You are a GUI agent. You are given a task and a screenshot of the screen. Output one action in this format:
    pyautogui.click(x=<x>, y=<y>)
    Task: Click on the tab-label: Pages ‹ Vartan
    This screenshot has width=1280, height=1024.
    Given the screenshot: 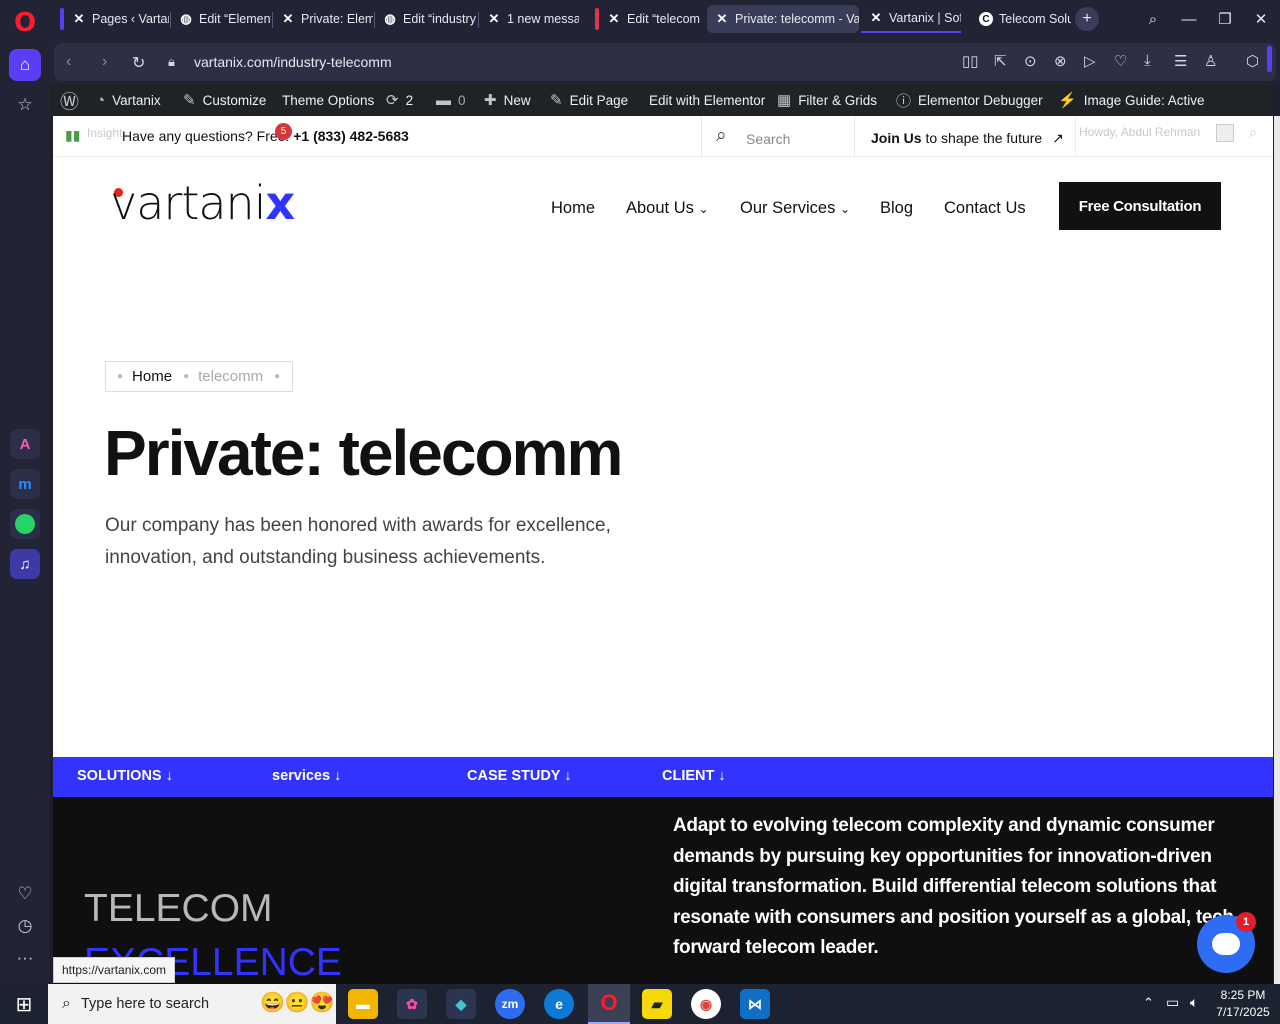 What is the action you would take?
    pyautogui.click(x=130, y=19)
    